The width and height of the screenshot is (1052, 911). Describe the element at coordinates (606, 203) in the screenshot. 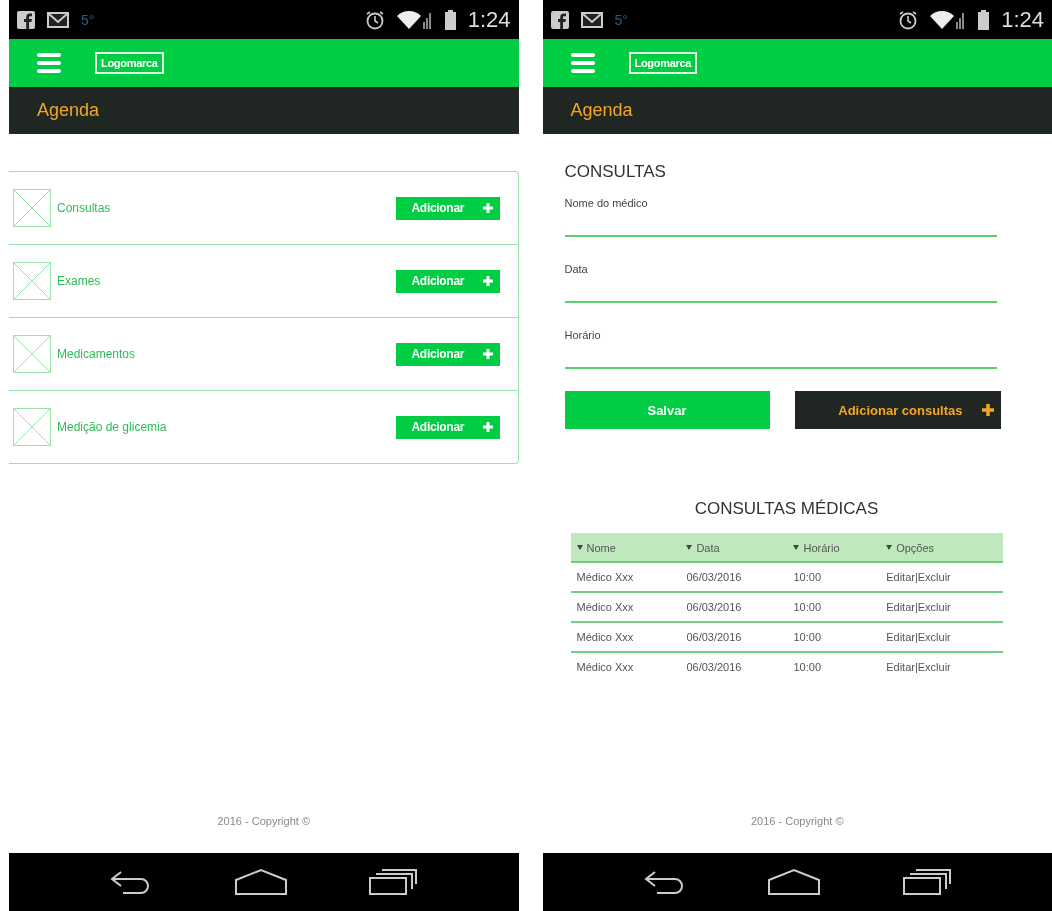

I see `field-label: Nome do médico` at that location.